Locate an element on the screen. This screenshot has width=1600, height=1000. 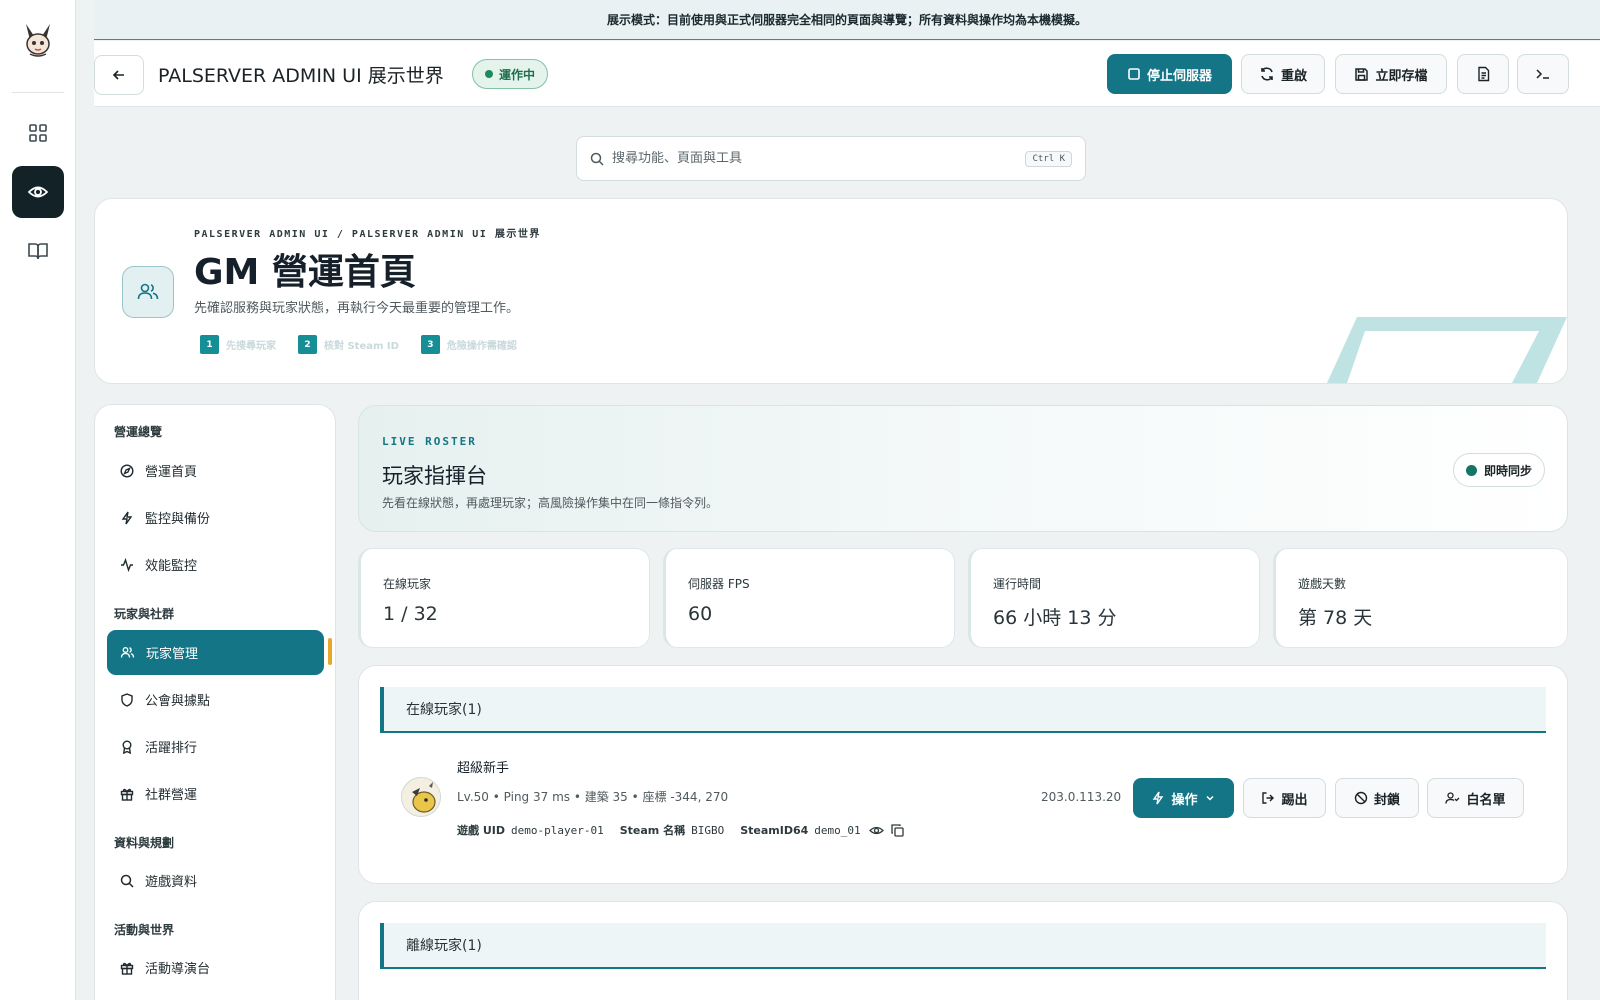
stat-label: 遊戲天數 is located at coordinates (1322, 584).